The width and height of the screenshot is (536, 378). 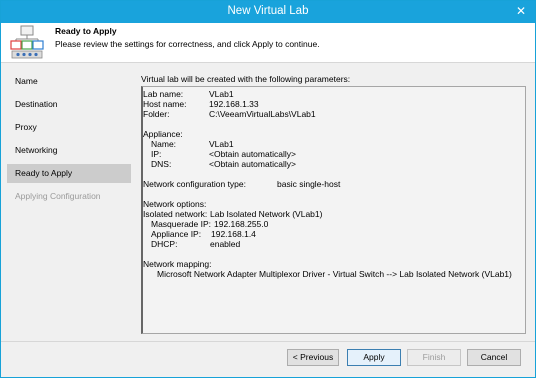 What do you see at coordinates (86, 31) in the screenshot?
I see `page-title: Ready to Apply` at bounding box center [86, 31].